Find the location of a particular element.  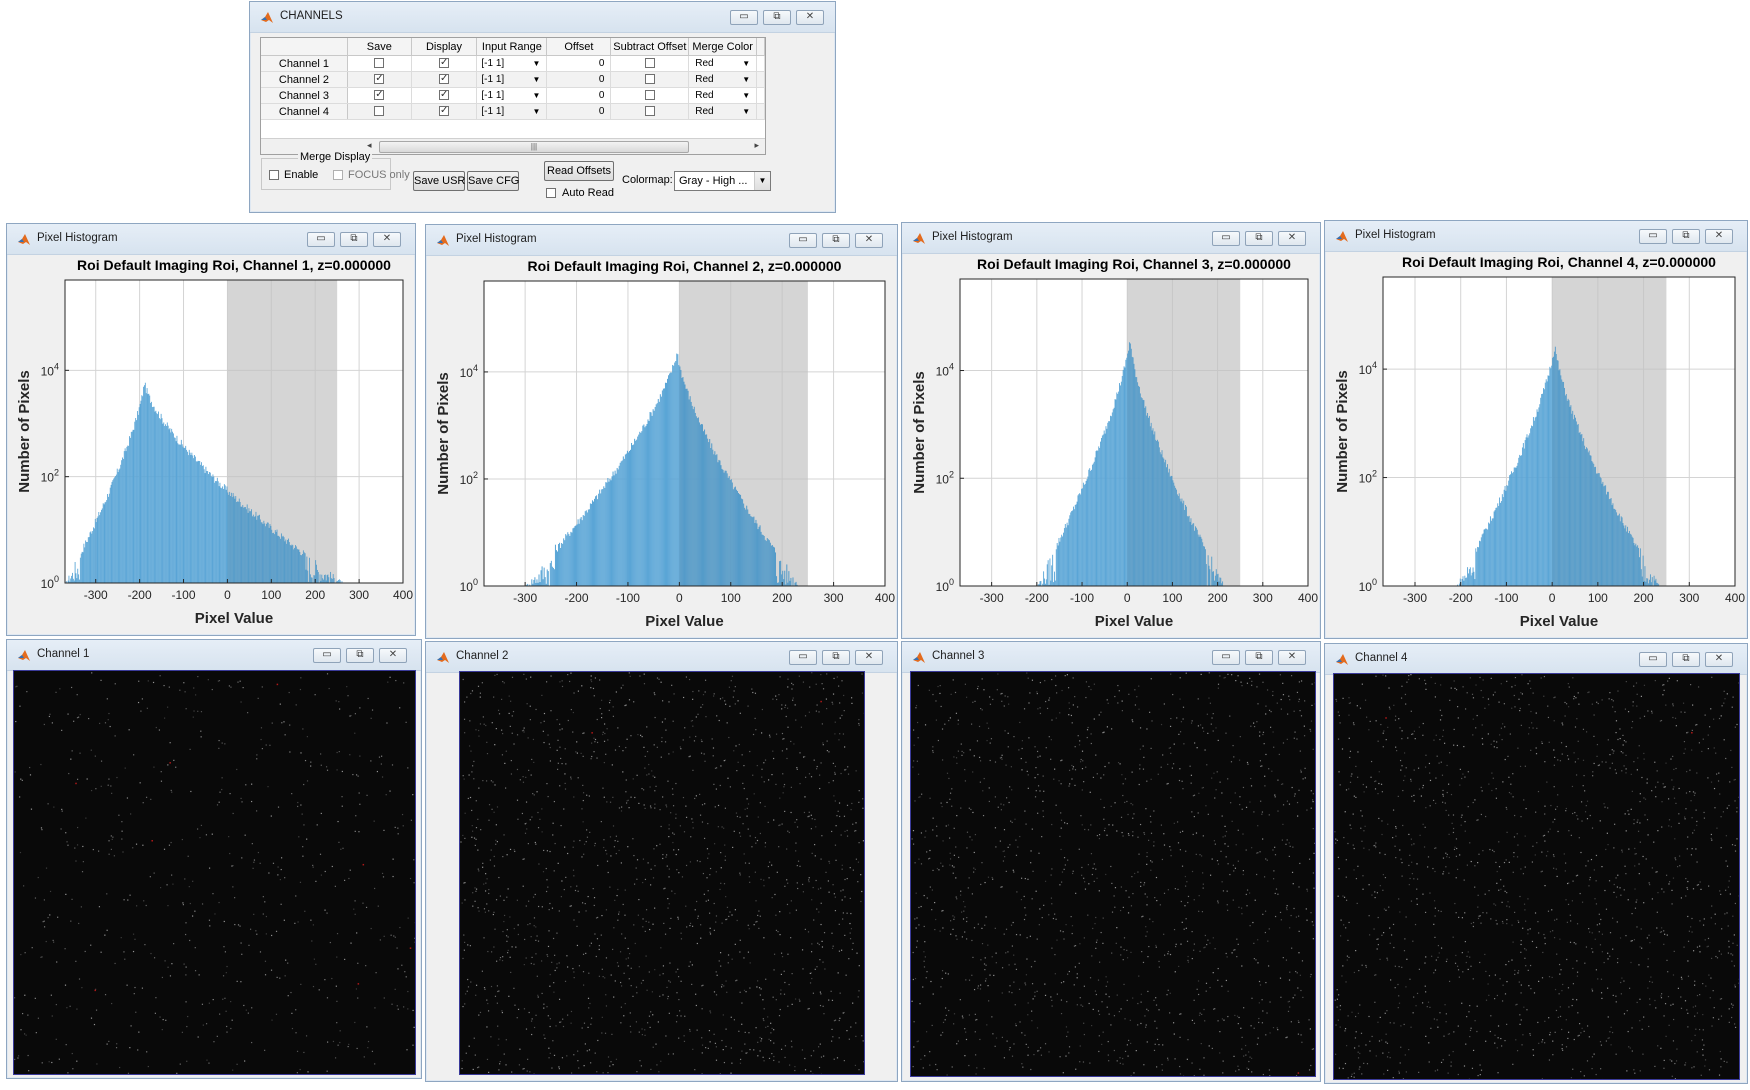

window-titlebar: Channel 4 ▭ ⧉ ✕ is located at coordinates (1536, 659).